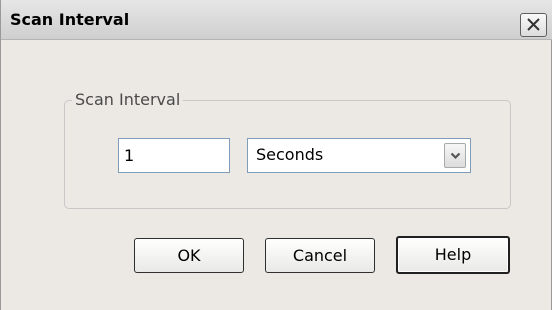 The width and height of the screenshot is (552, 310). I want to click on unit-dropdown-button, so click(455, 155).